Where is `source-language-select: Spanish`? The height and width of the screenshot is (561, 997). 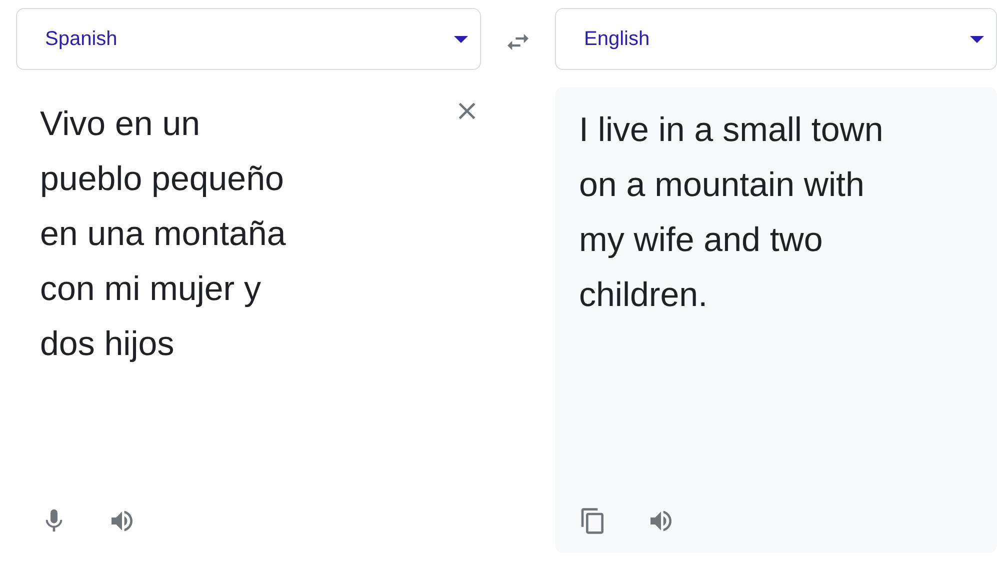 source-language-select: Spanish is located at coordinates (248, 39).